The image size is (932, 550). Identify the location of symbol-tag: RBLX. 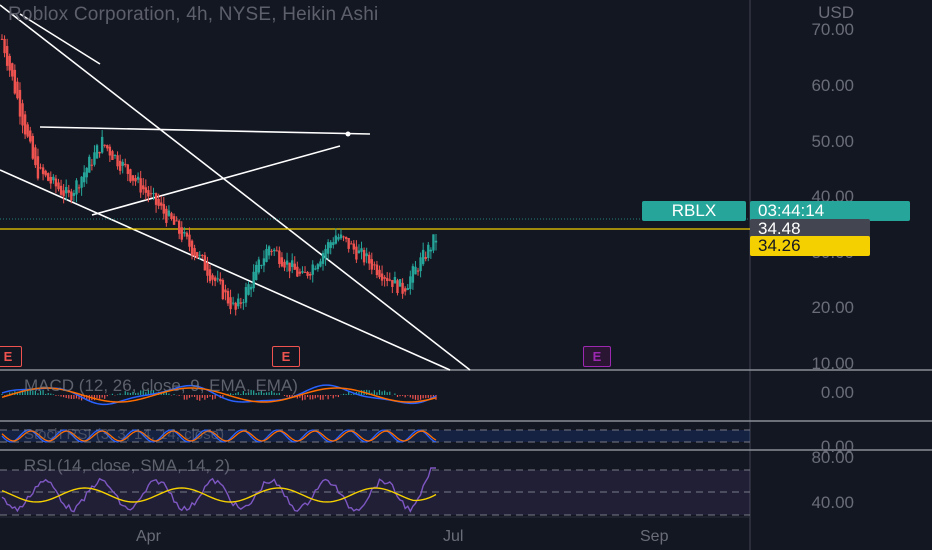
(694, 211).